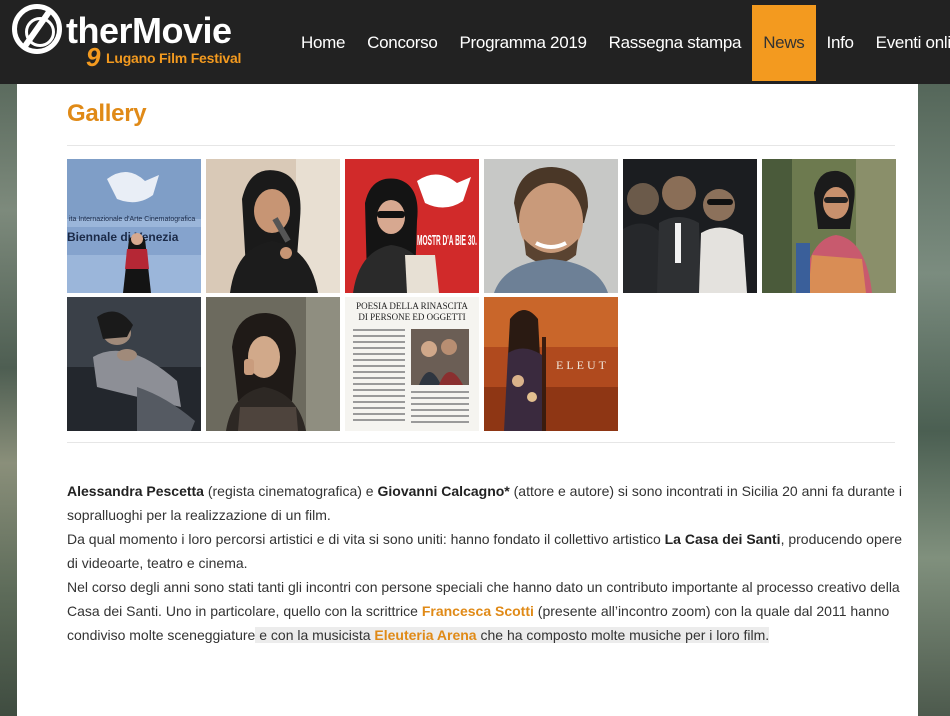  I want to click on gallery-thumb: MOSTR D'A BIE 30., so click(412, 226).